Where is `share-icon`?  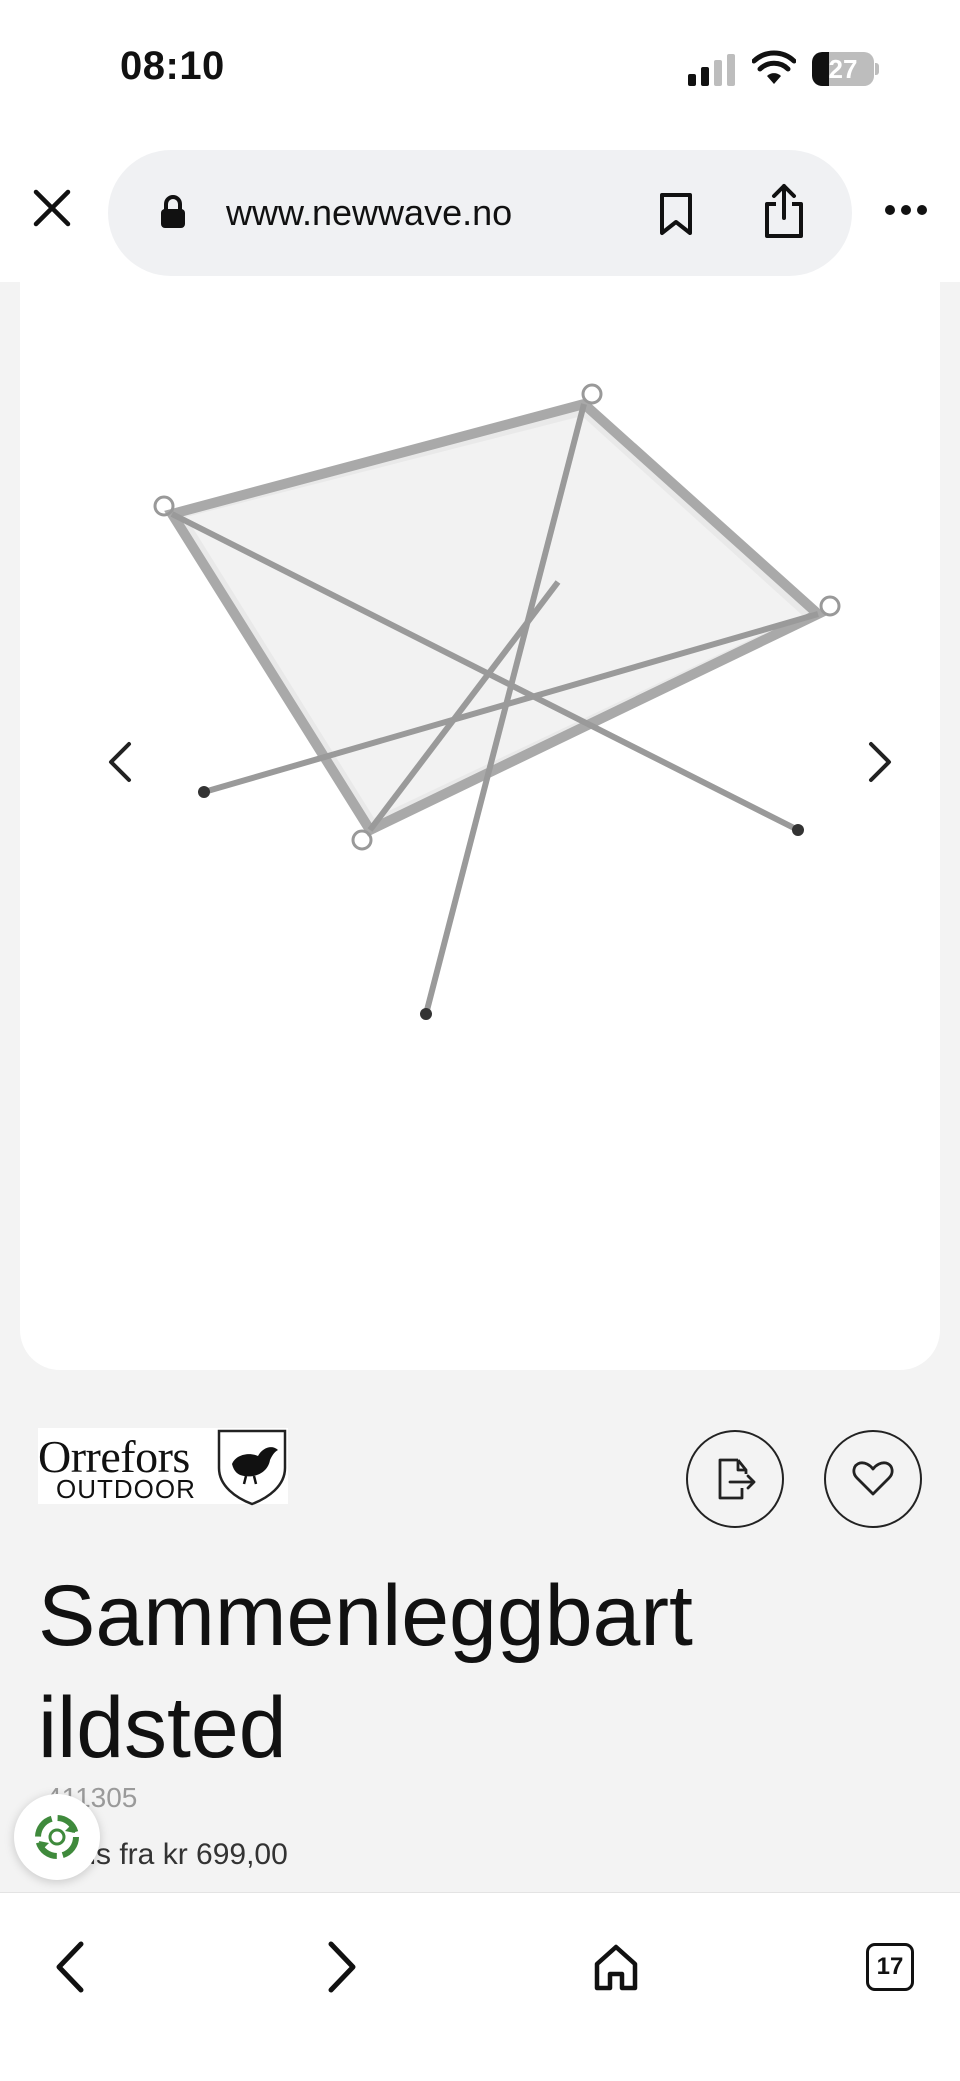
share-icon is located at coordinates (784, 211).